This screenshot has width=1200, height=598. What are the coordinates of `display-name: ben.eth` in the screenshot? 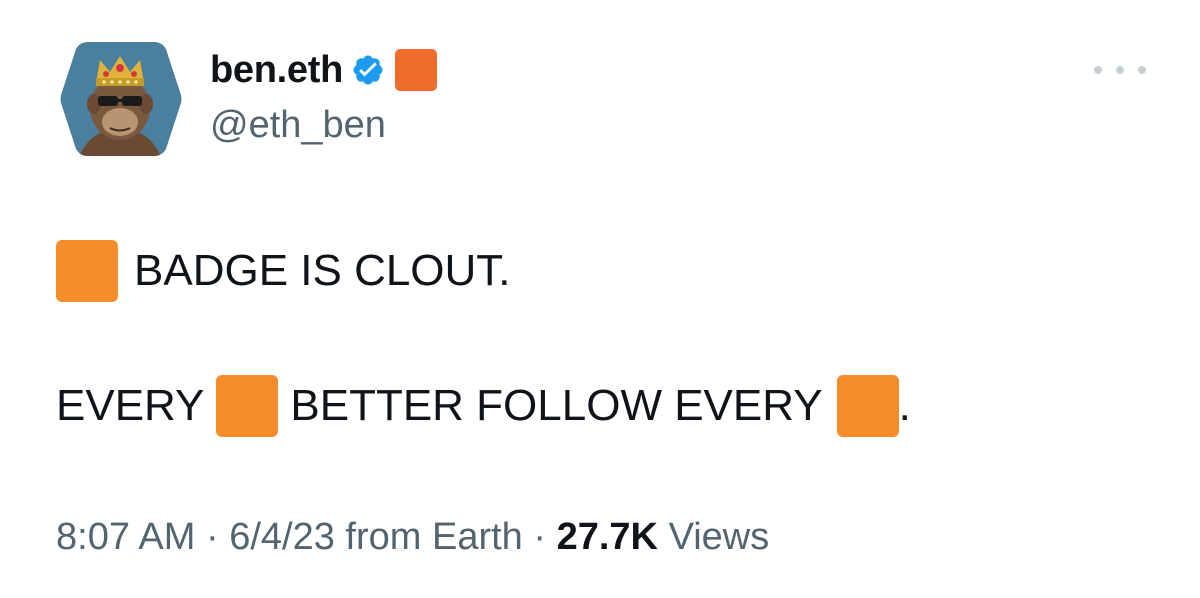 It's located at (276, 70).